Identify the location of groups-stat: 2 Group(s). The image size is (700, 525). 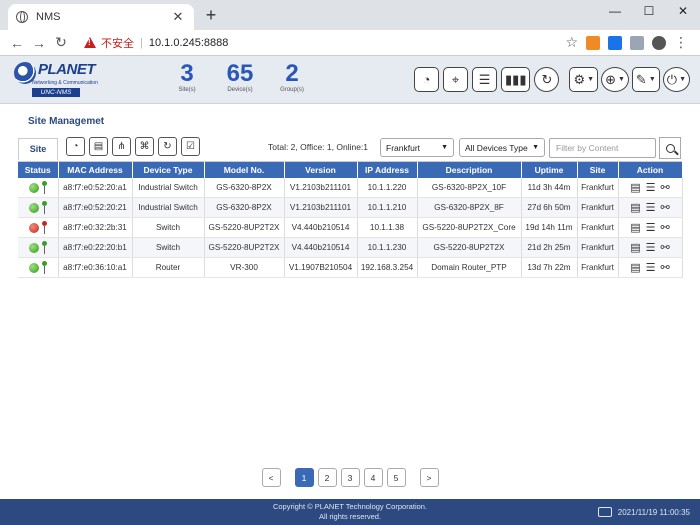
(292, 77).